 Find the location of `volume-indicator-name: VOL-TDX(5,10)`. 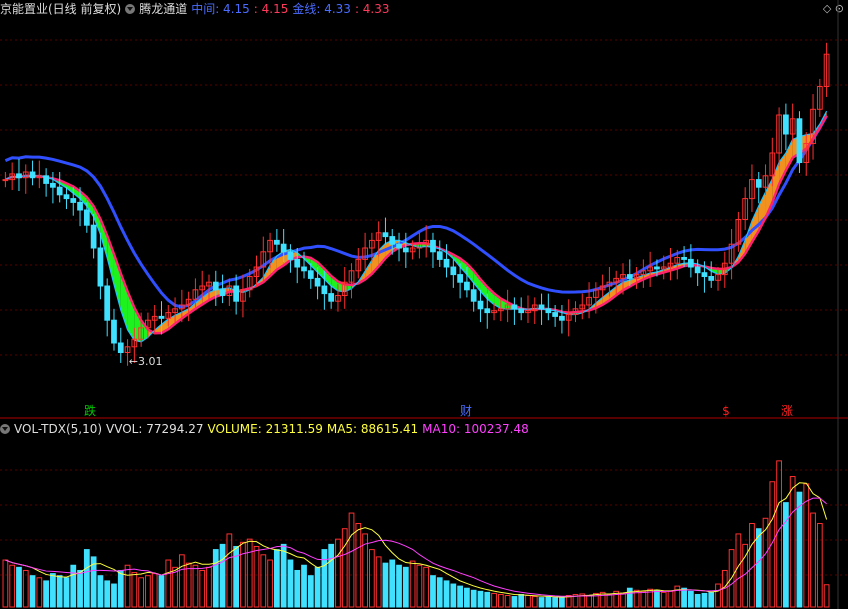

volume-indicator-name: VOL-TDX(5,10) is located at coordinates (58, 429).